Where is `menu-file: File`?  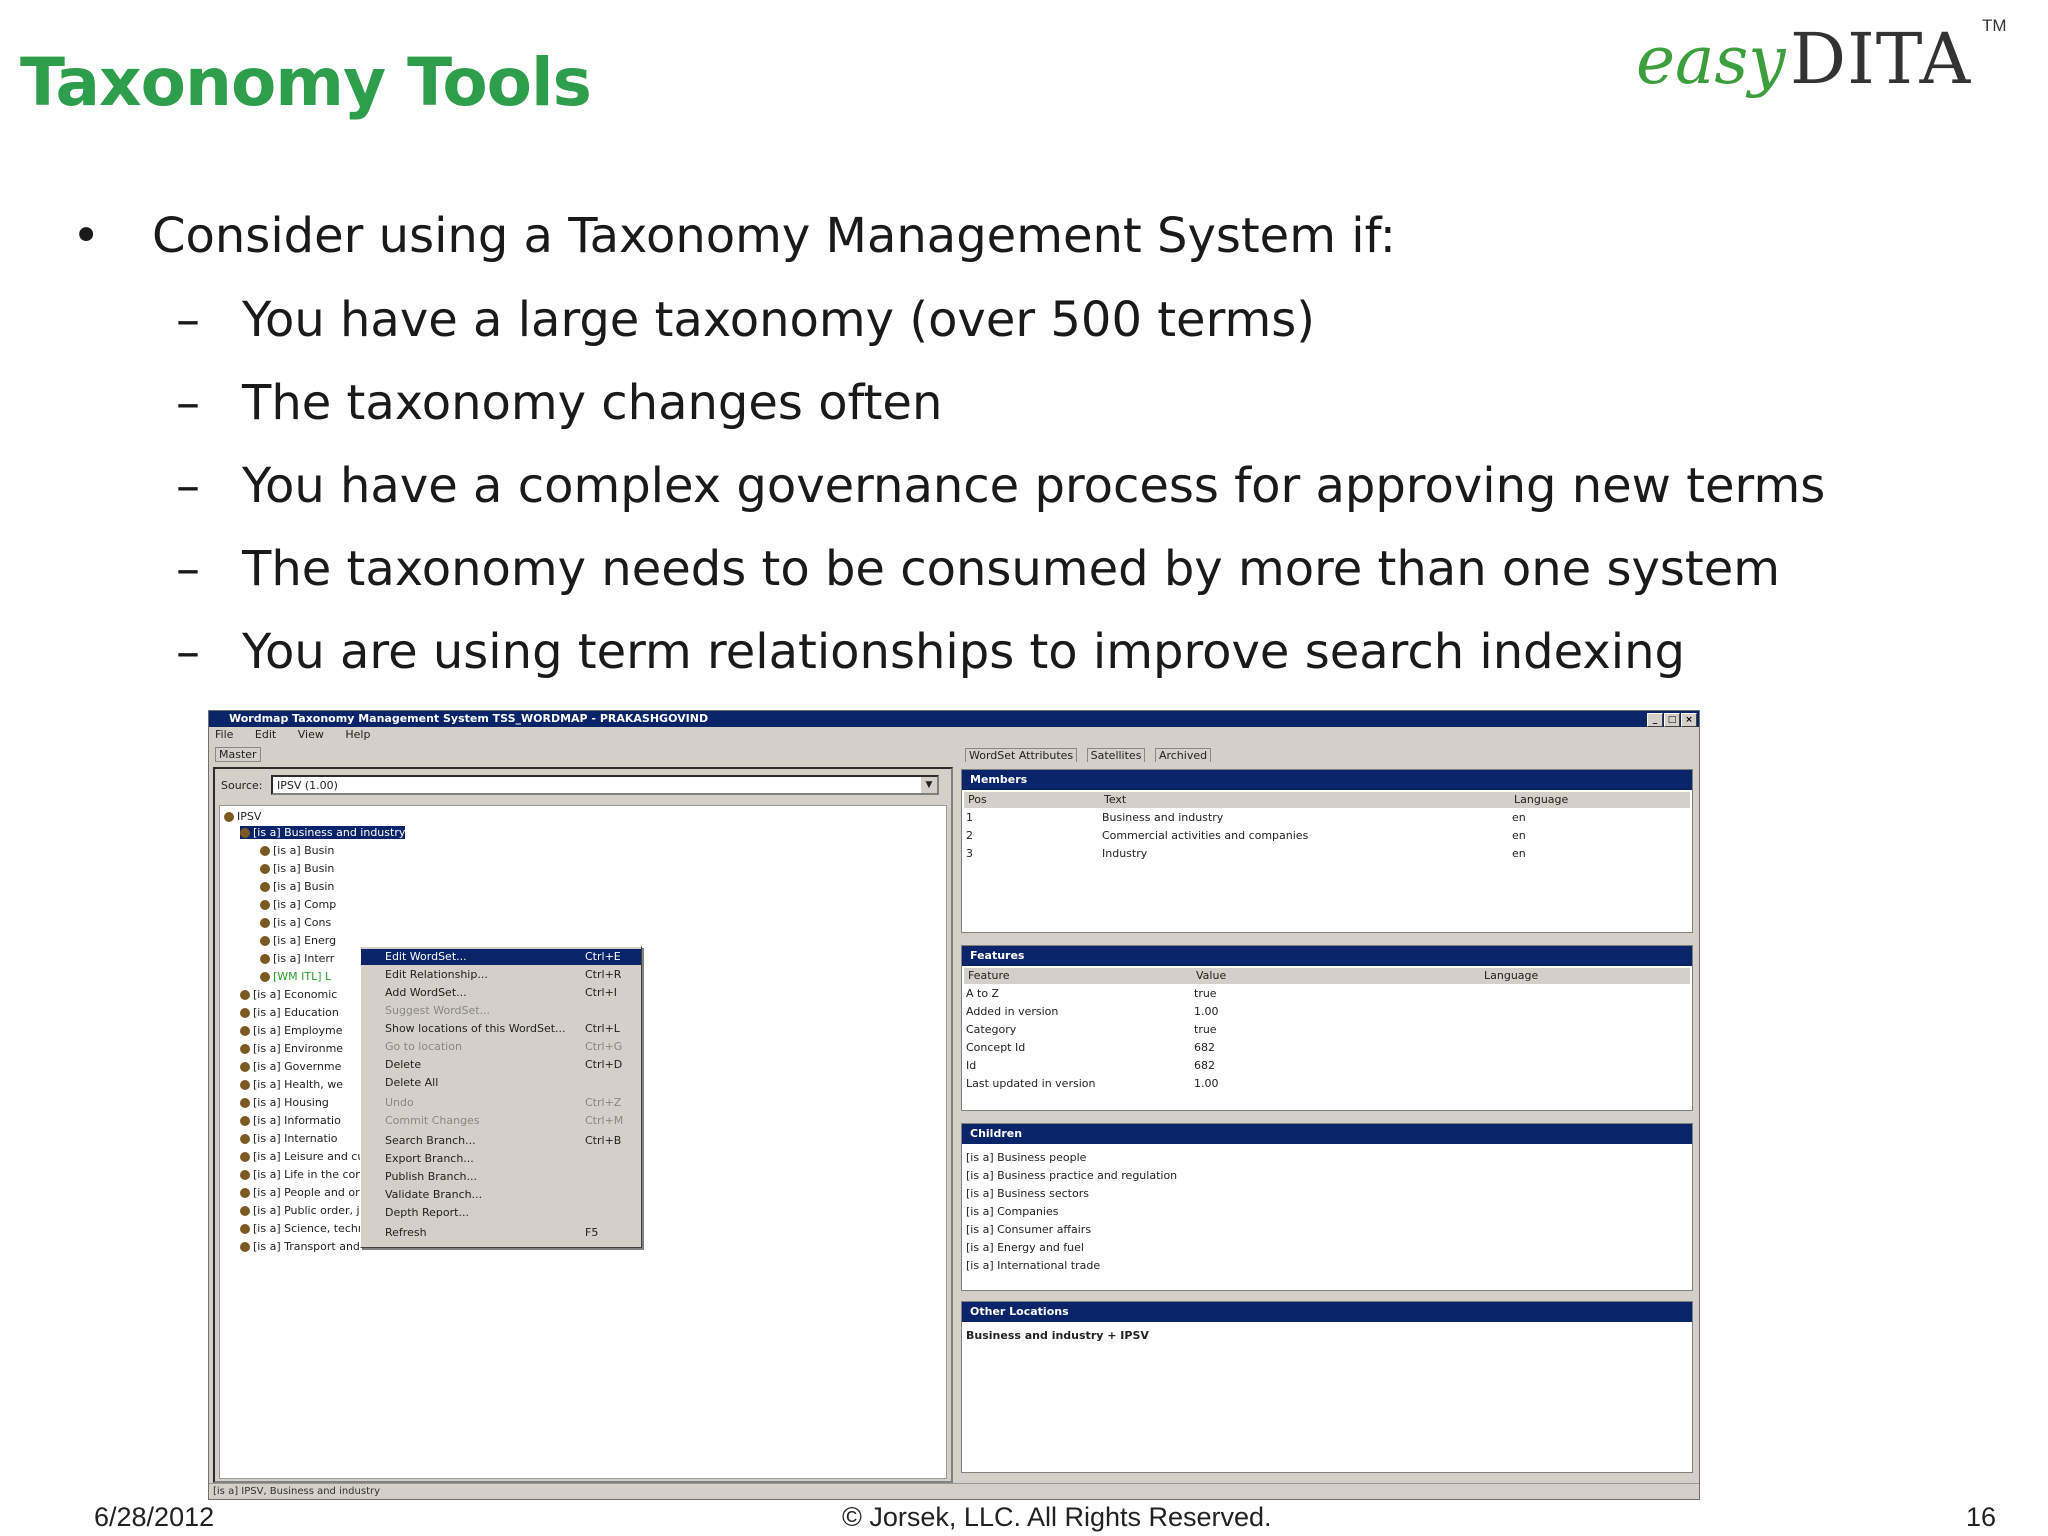 menu-file: File is located at coordinates (224, 734).